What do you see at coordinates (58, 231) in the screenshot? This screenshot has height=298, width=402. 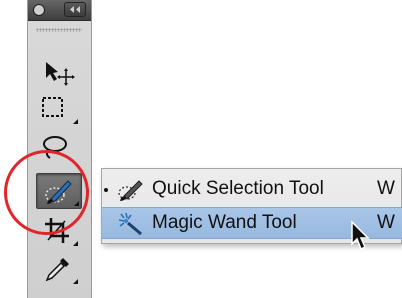 I see `crop-tool` at bounding box center [58, 231].